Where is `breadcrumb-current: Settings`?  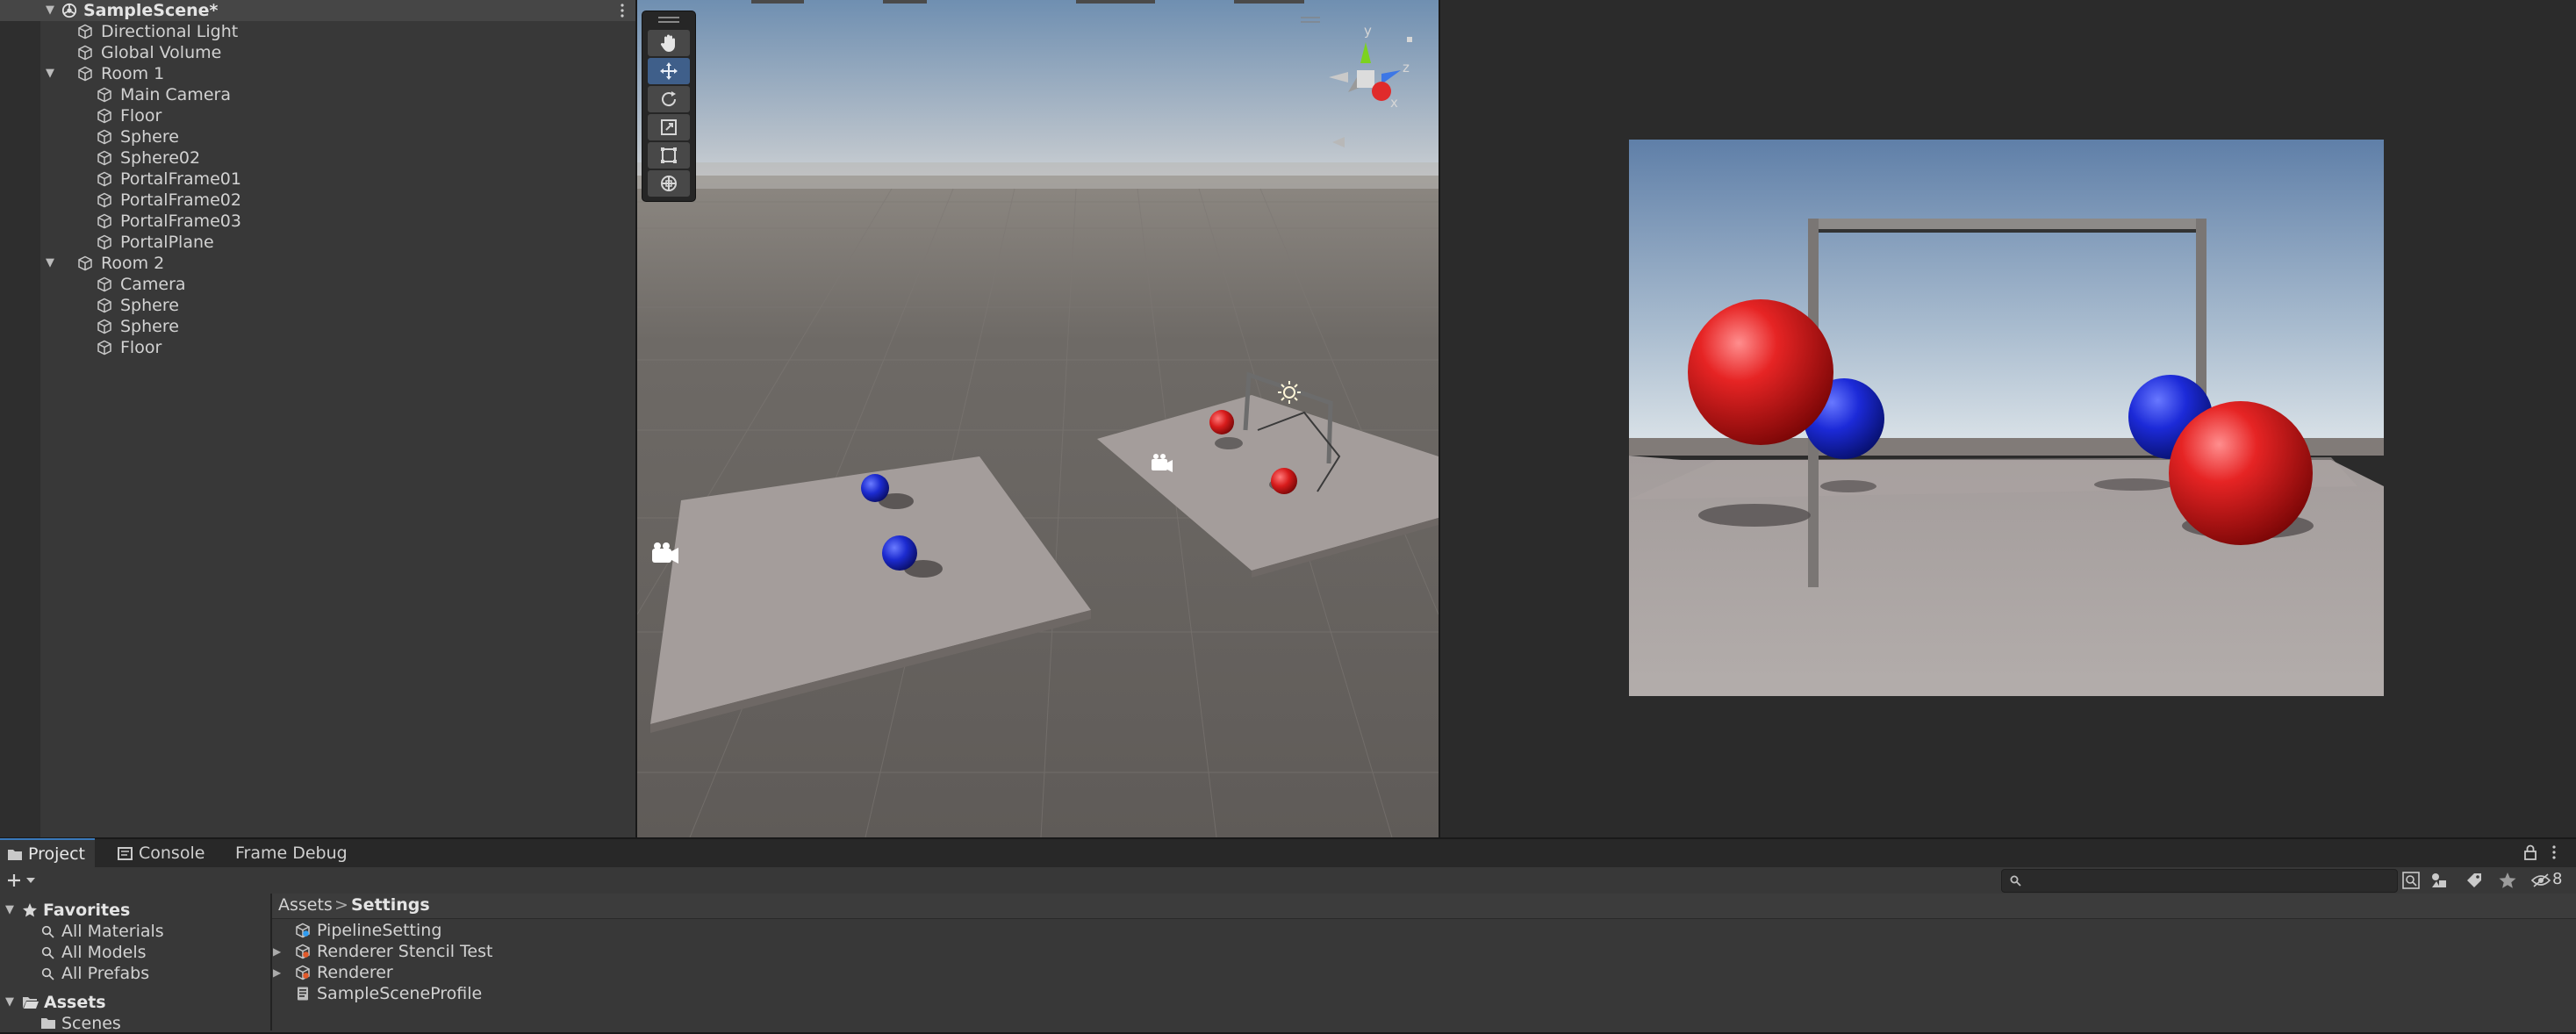
breadcrumb-current: Settings is located at coordinates (391, 905).